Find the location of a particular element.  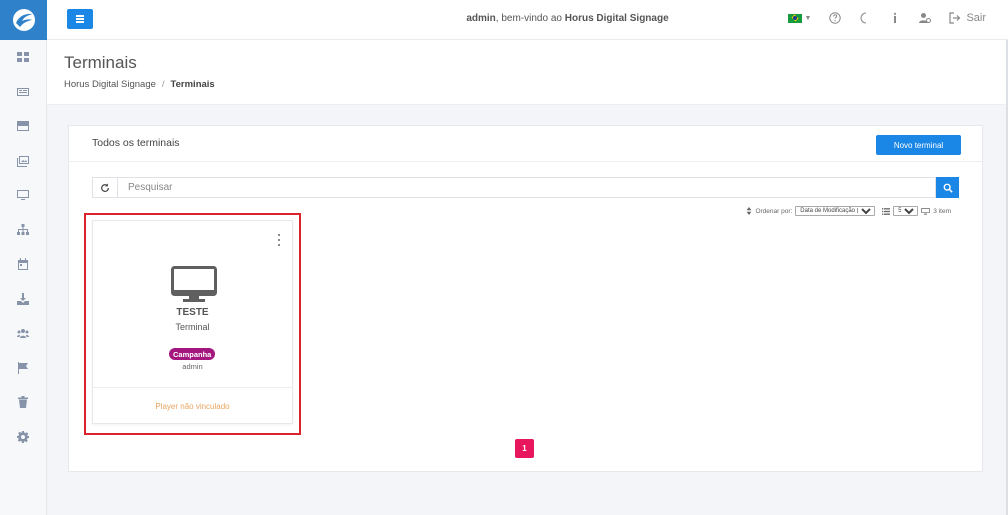

monitor-count-icon is located at coordinates (925, 211).